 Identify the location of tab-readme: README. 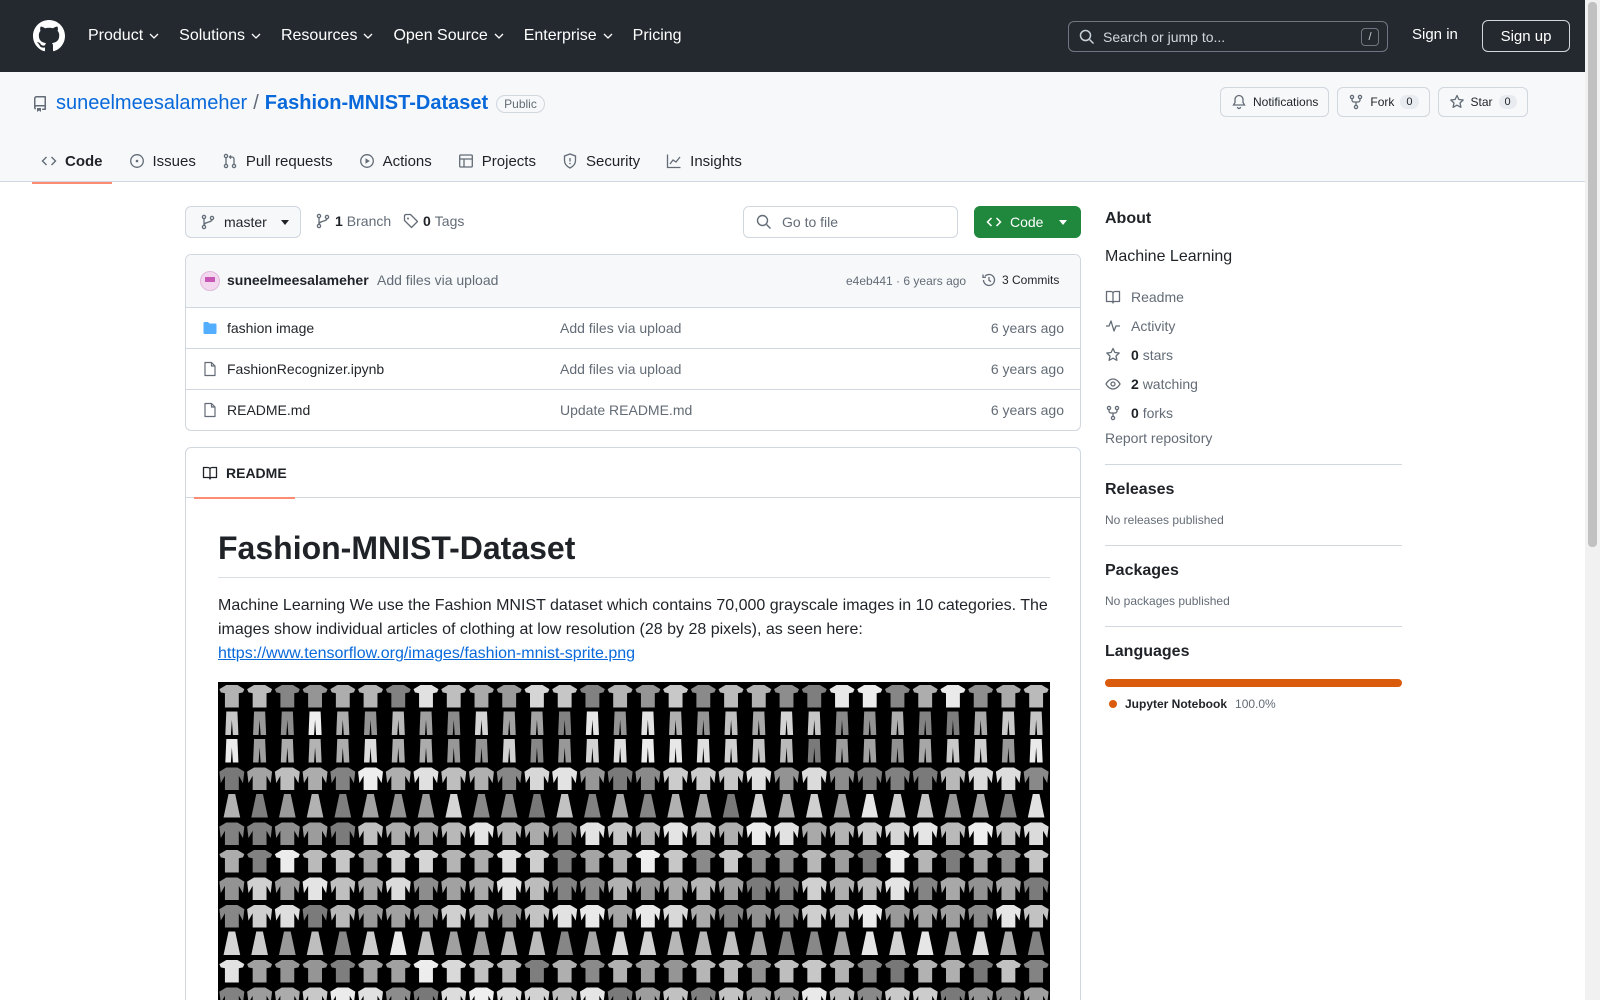
(244, 473).